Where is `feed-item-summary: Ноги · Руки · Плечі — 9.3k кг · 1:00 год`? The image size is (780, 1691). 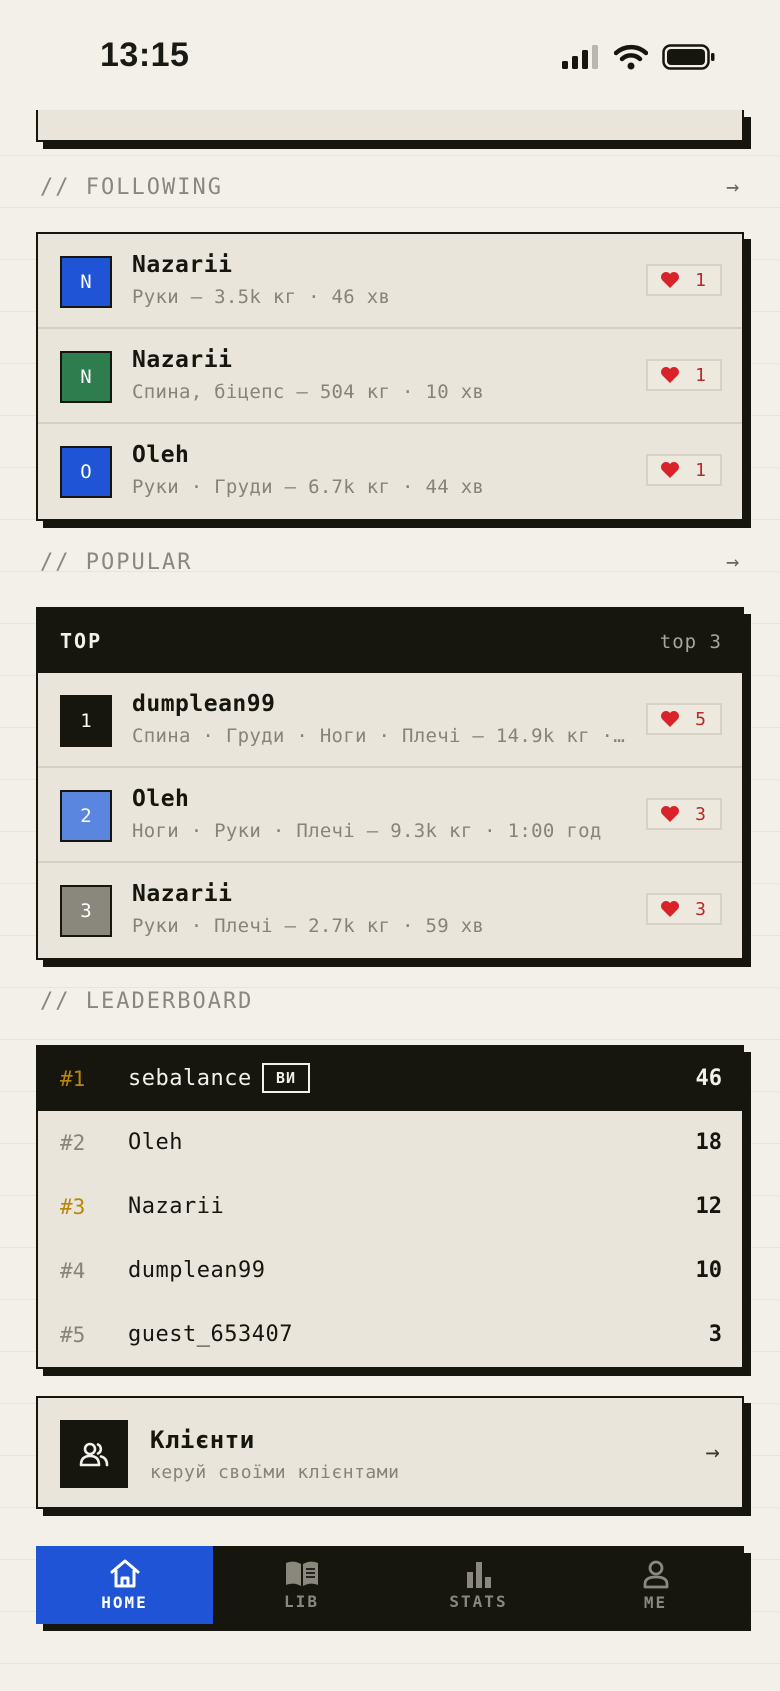 feed-item-summary: Ноги · Руки · Плечі — 9.3k кг · 1:00 год is located at coordinates (367, 831).